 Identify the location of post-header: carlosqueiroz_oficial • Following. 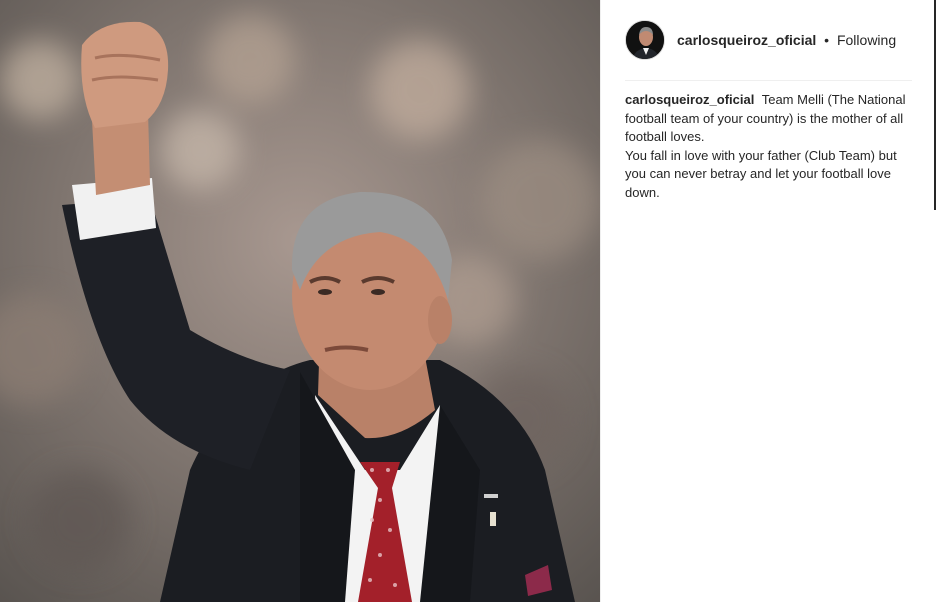
(768, 40).